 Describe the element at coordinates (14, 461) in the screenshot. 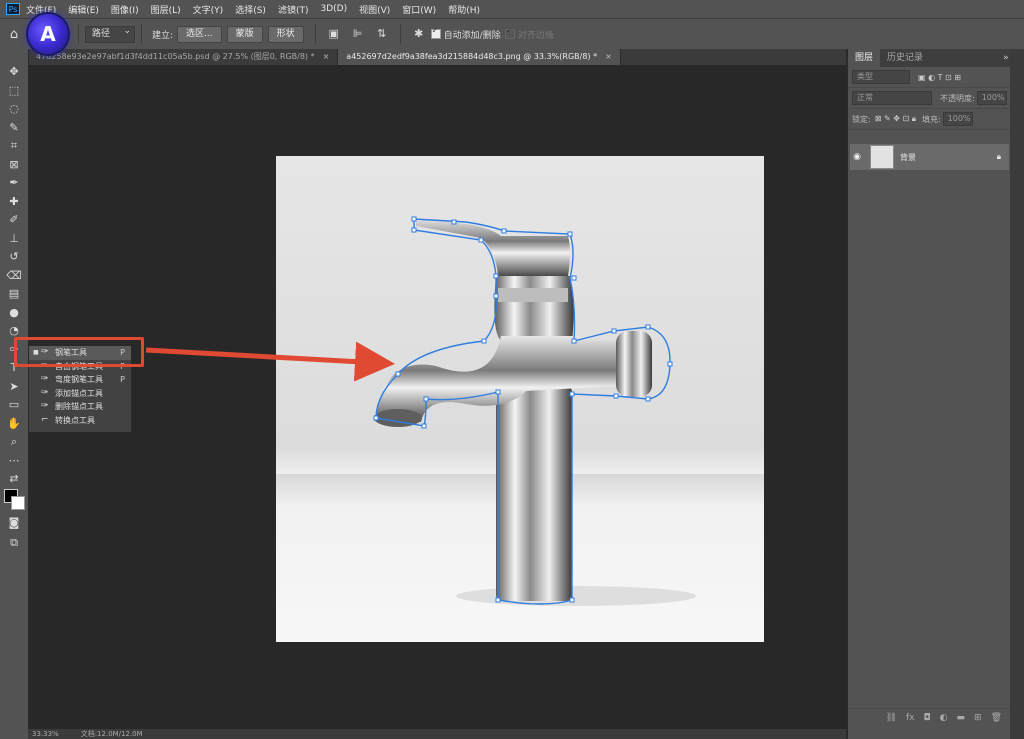

I see `more-tools-icon: ⋯` at that location.